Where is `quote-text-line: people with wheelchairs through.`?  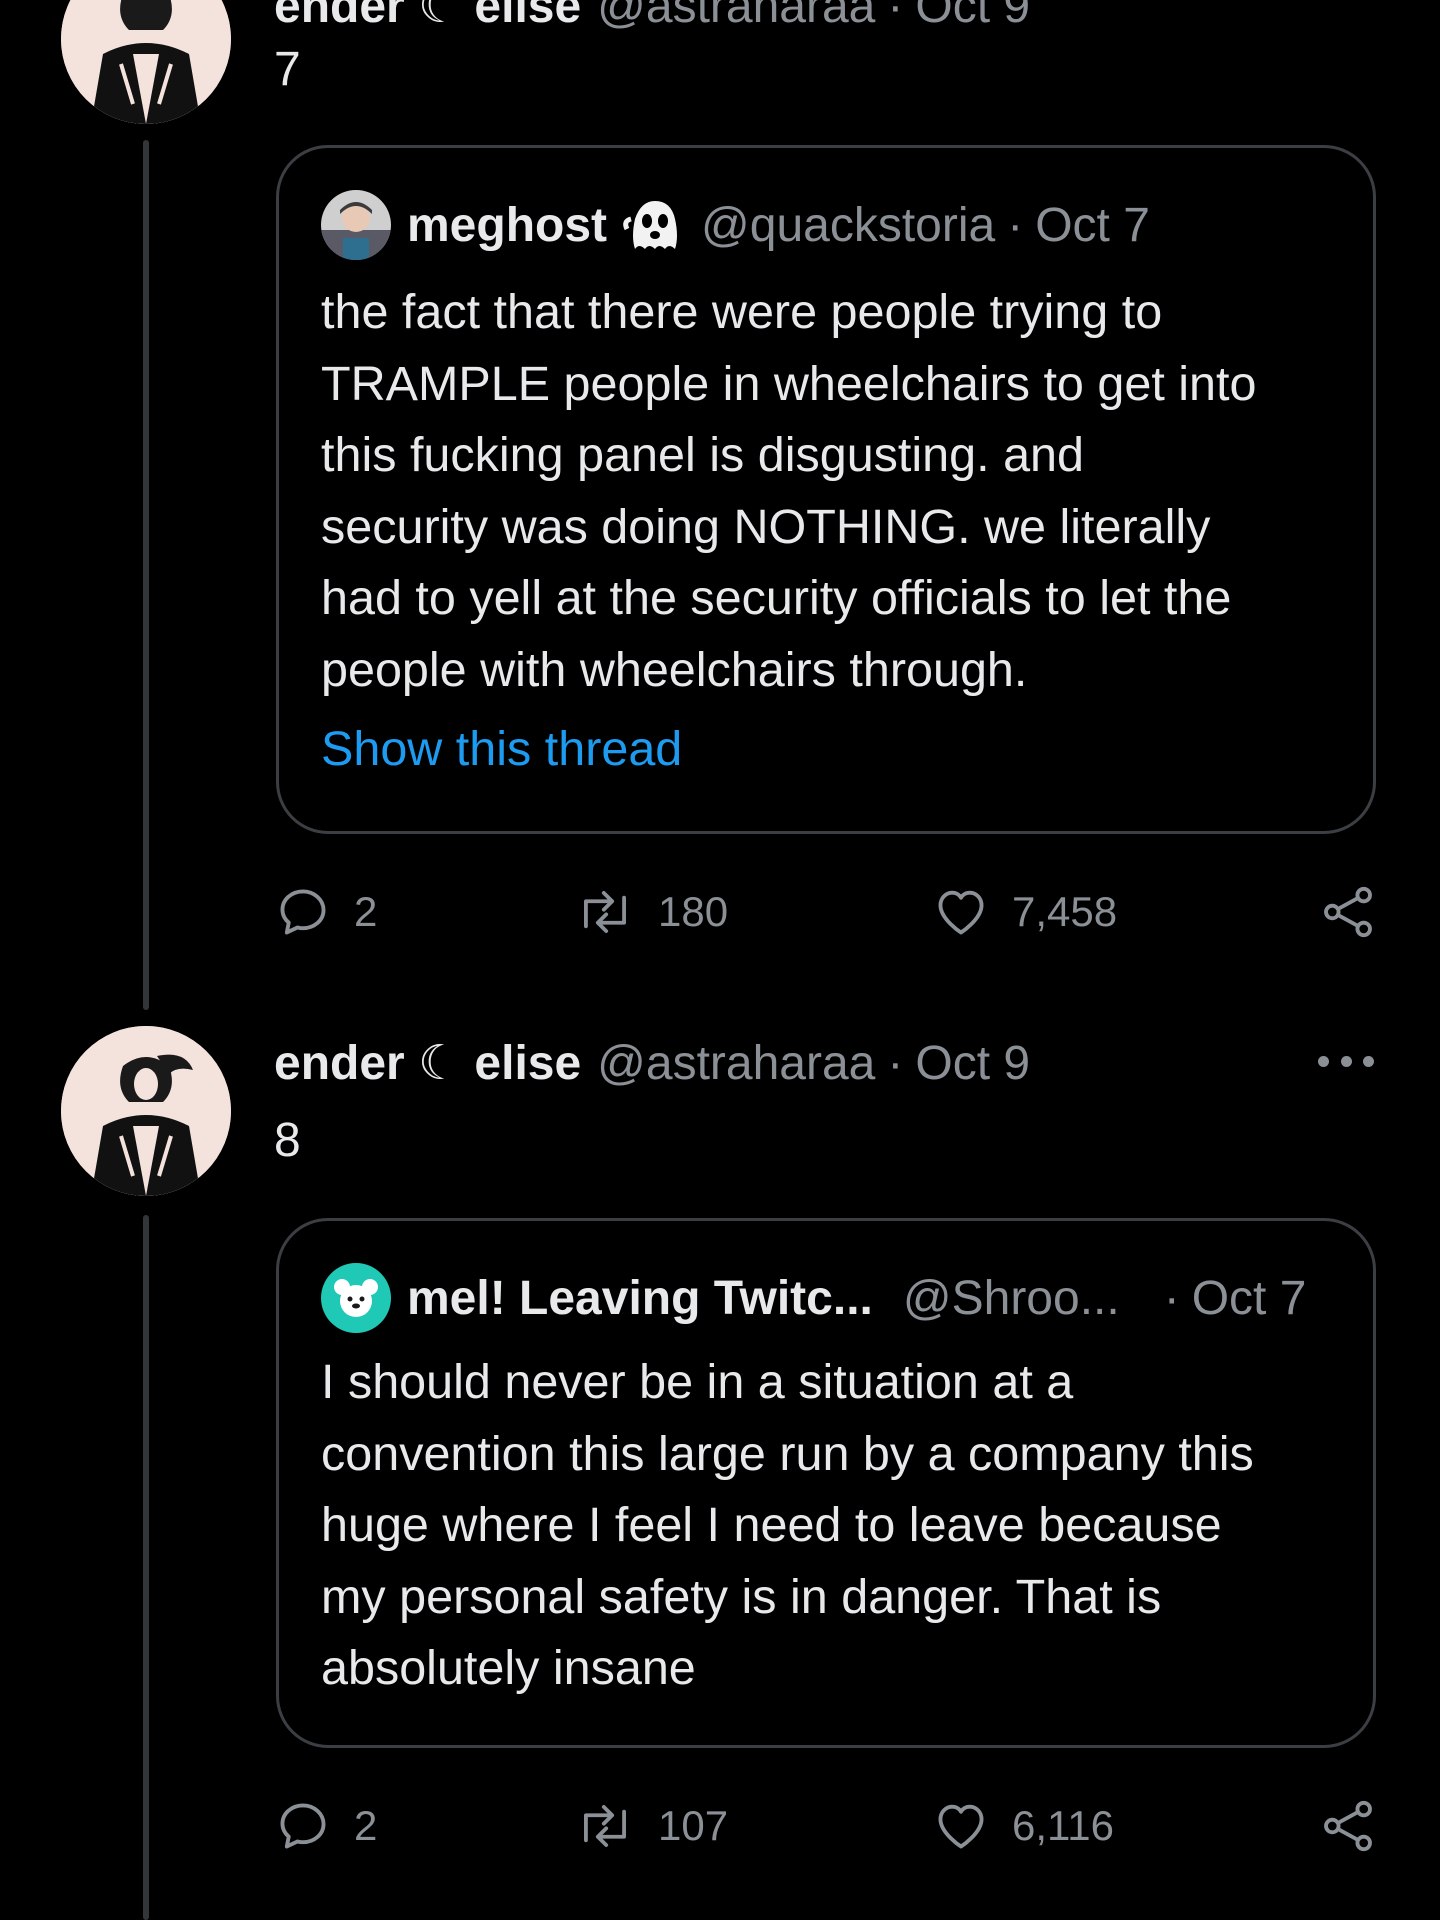
quote-text-line: people with wheelchairs through. is located at coordinates (674, 669).